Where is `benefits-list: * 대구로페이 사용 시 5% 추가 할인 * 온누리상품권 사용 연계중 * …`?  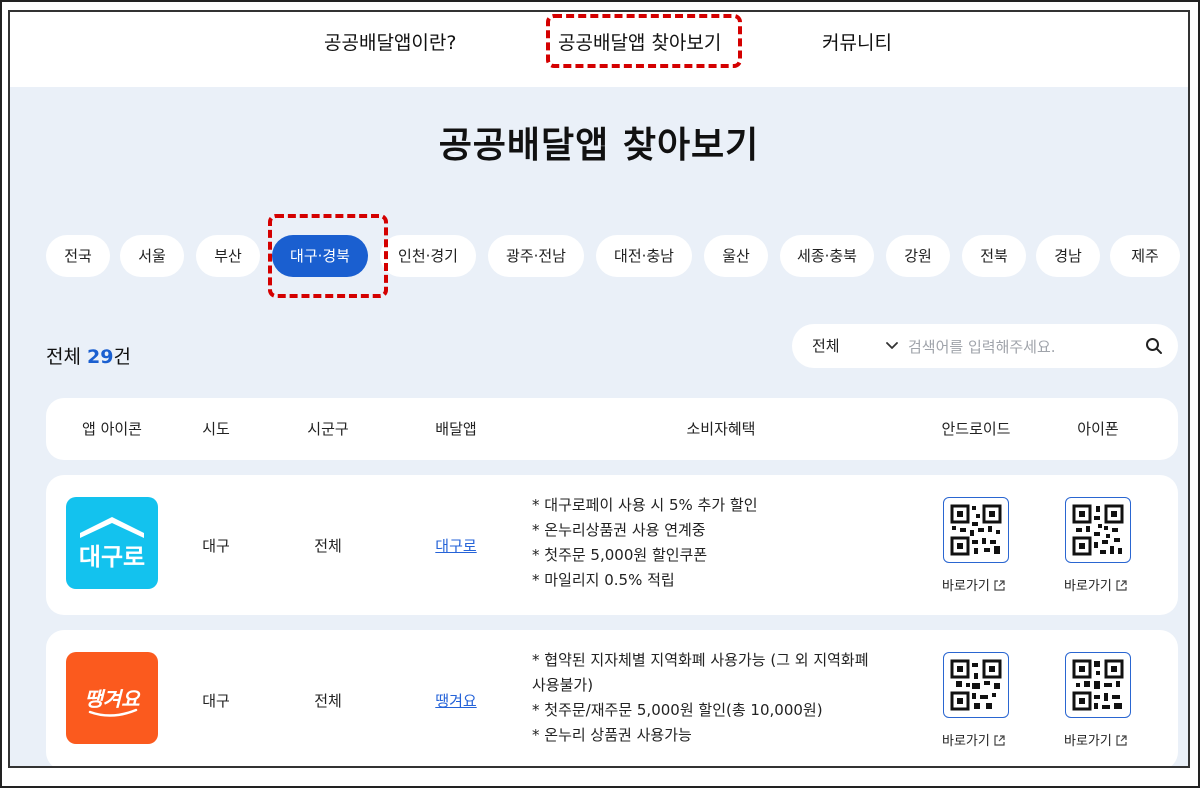 benefits-list: * 대구로페이 사용 시 5% 추가 할인 * 온누리상품권 사용 연계중 * … is located at coordinates (717, 543).